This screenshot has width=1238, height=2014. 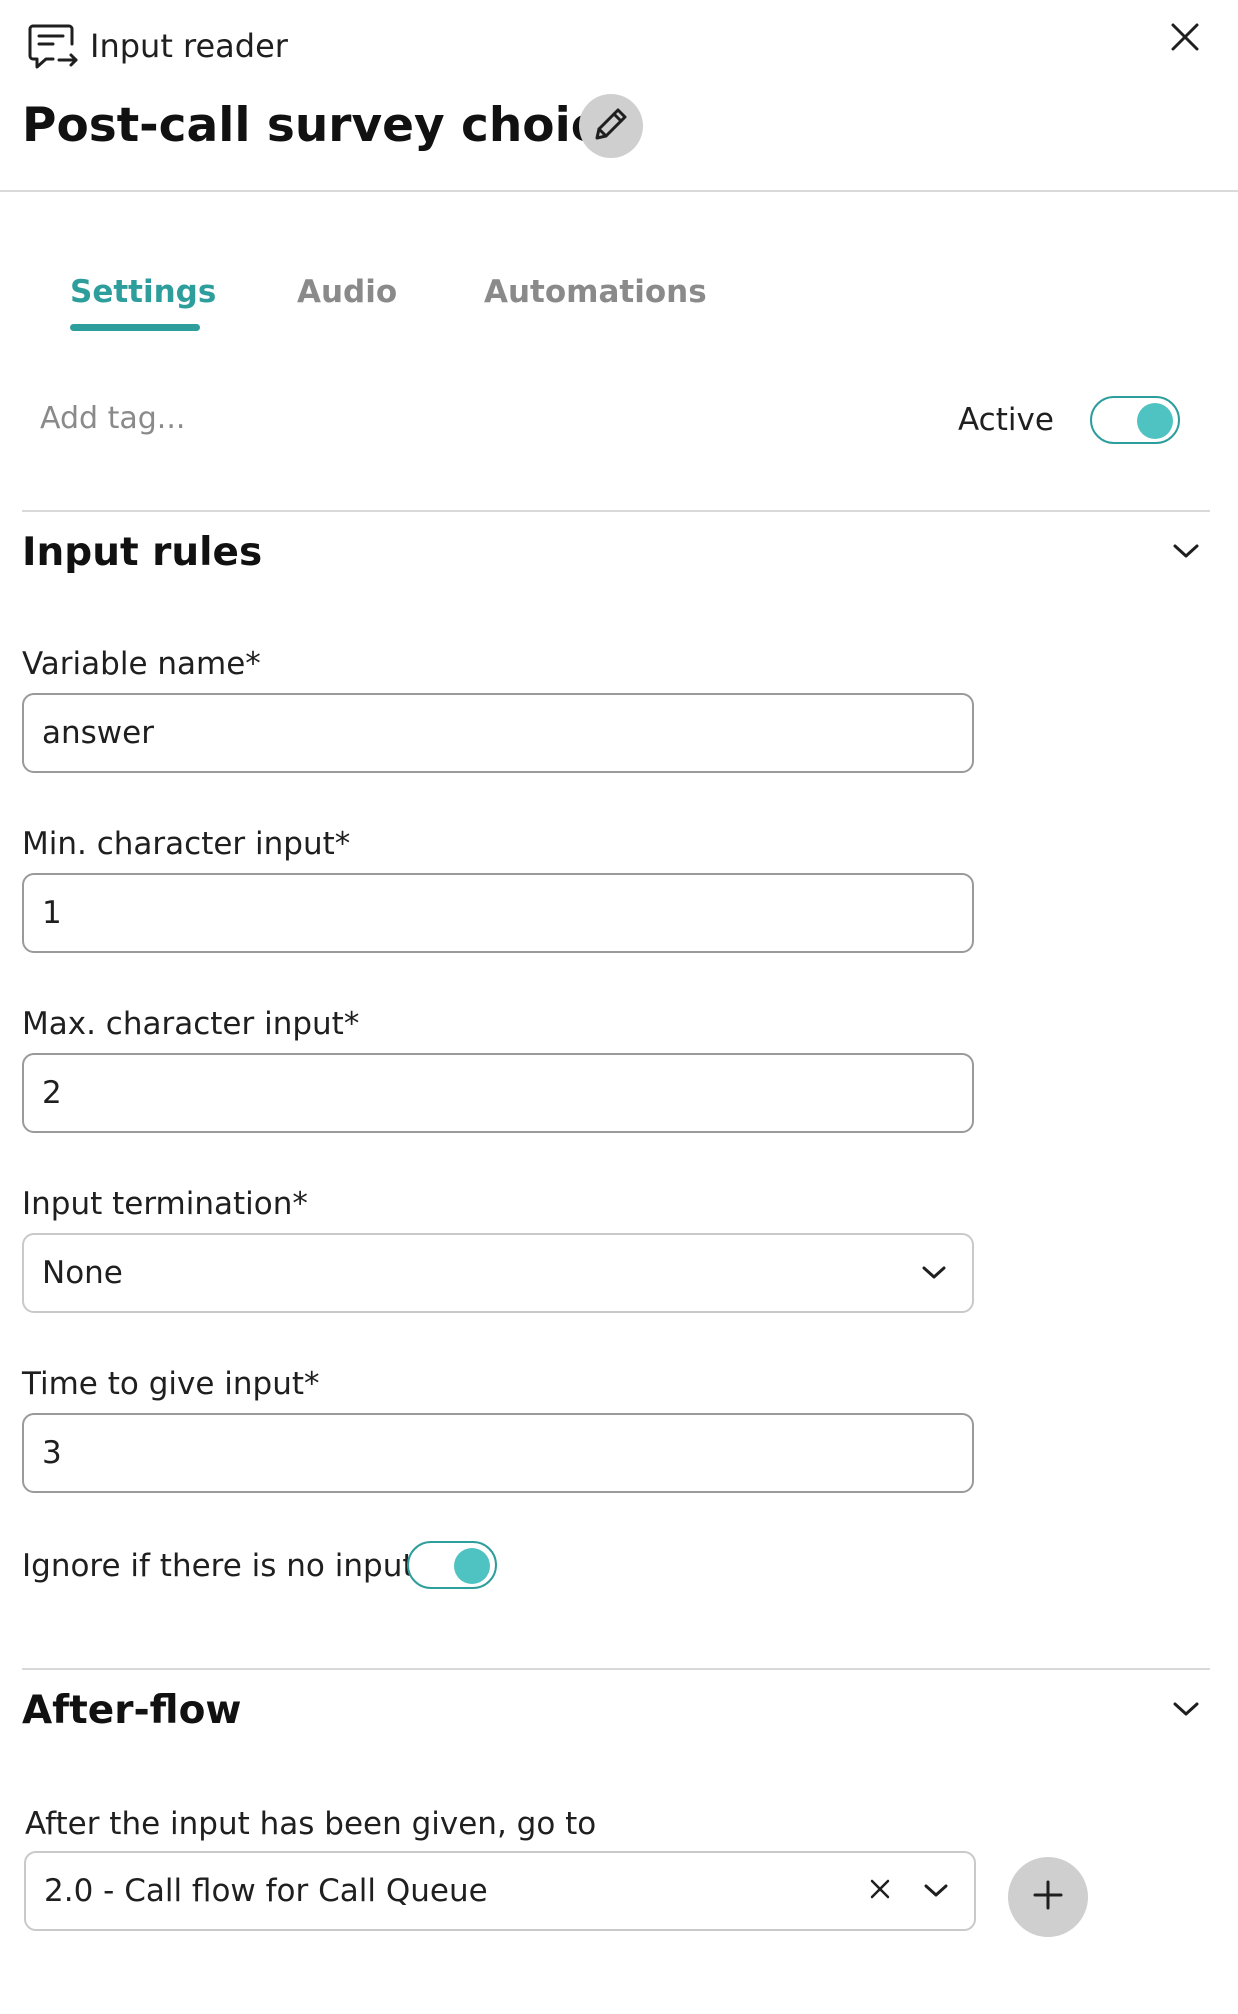 What do you see at coordinates (143, 292) in the screenshot?
I see `tab-settings: Settings` at bounding box center [143, 292].